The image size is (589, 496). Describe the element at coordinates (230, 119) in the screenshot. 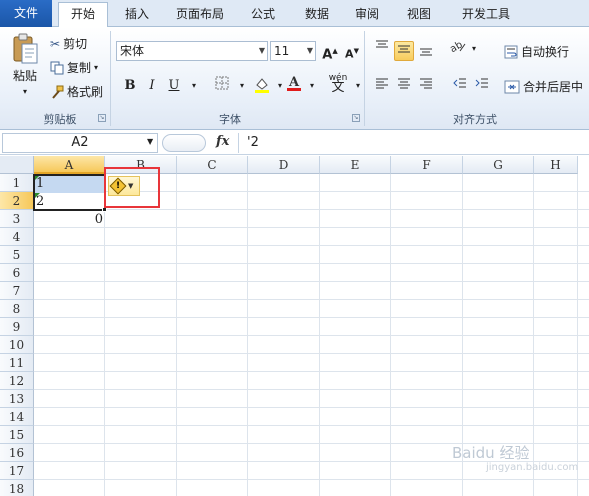

I see `font-group-label: 字体` at that location.